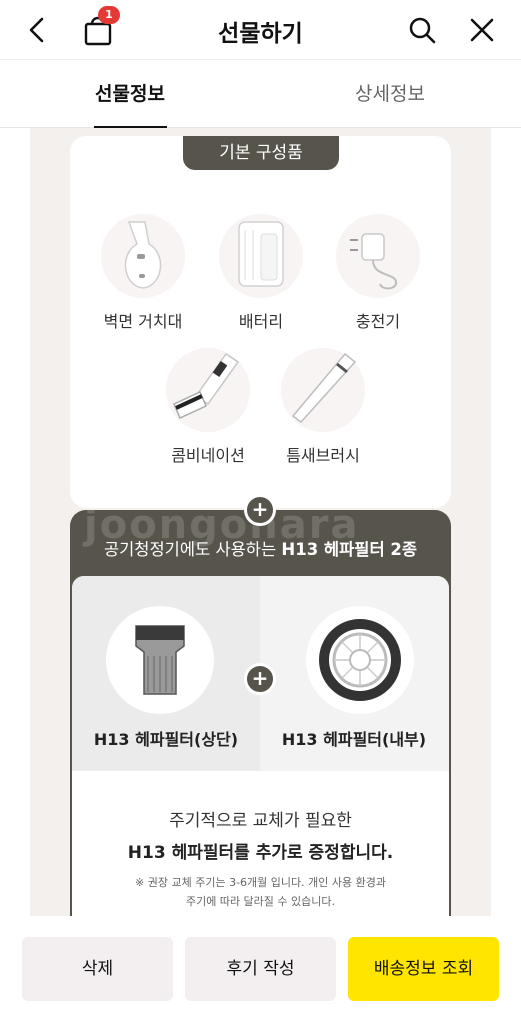 This screenshot has width=521, height=1024. What do you see at coordinates (15, 522) in the screenshot?
I see `content-margin-left` at bounding box center [15, 522].